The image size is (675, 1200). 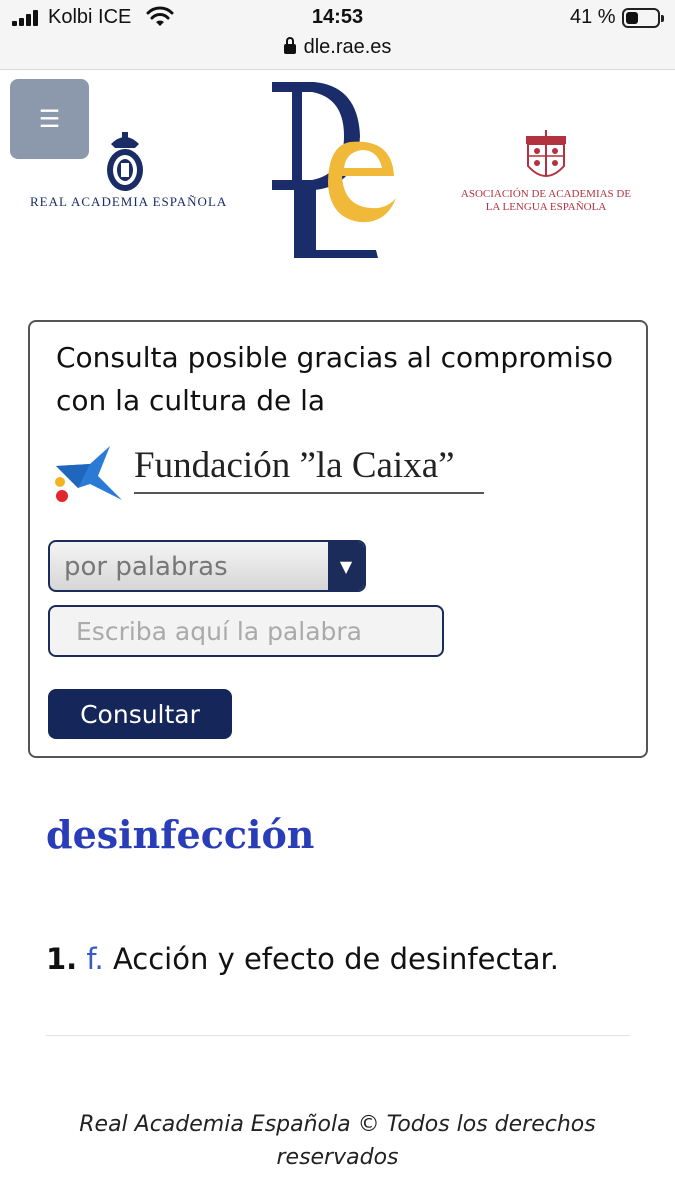 I want to click on lock-icon, so click(x=289, y=45).